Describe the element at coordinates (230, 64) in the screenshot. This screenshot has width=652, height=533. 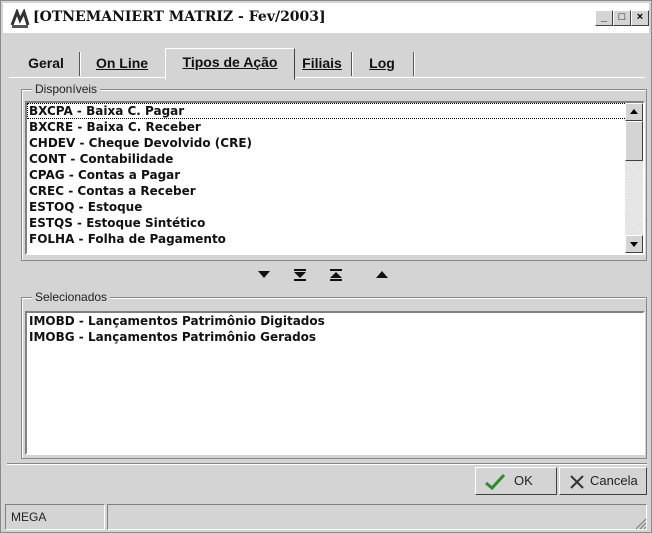
I see `tab-tipos-de-acao: Tipos de Ação` at that location.